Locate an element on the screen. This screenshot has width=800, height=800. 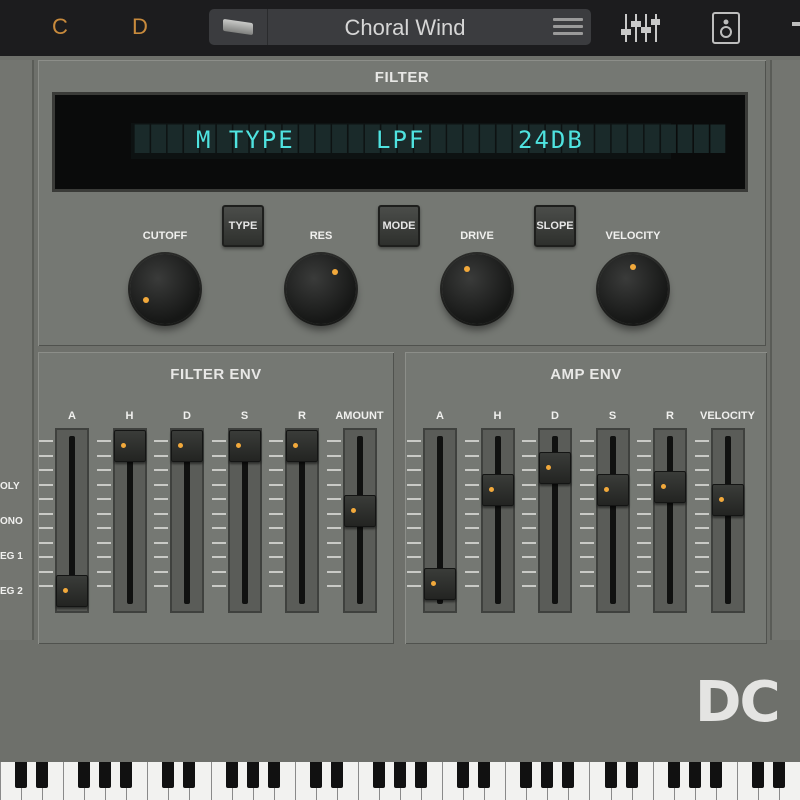
type-button: TYPE is located at coordinates (243, 226).